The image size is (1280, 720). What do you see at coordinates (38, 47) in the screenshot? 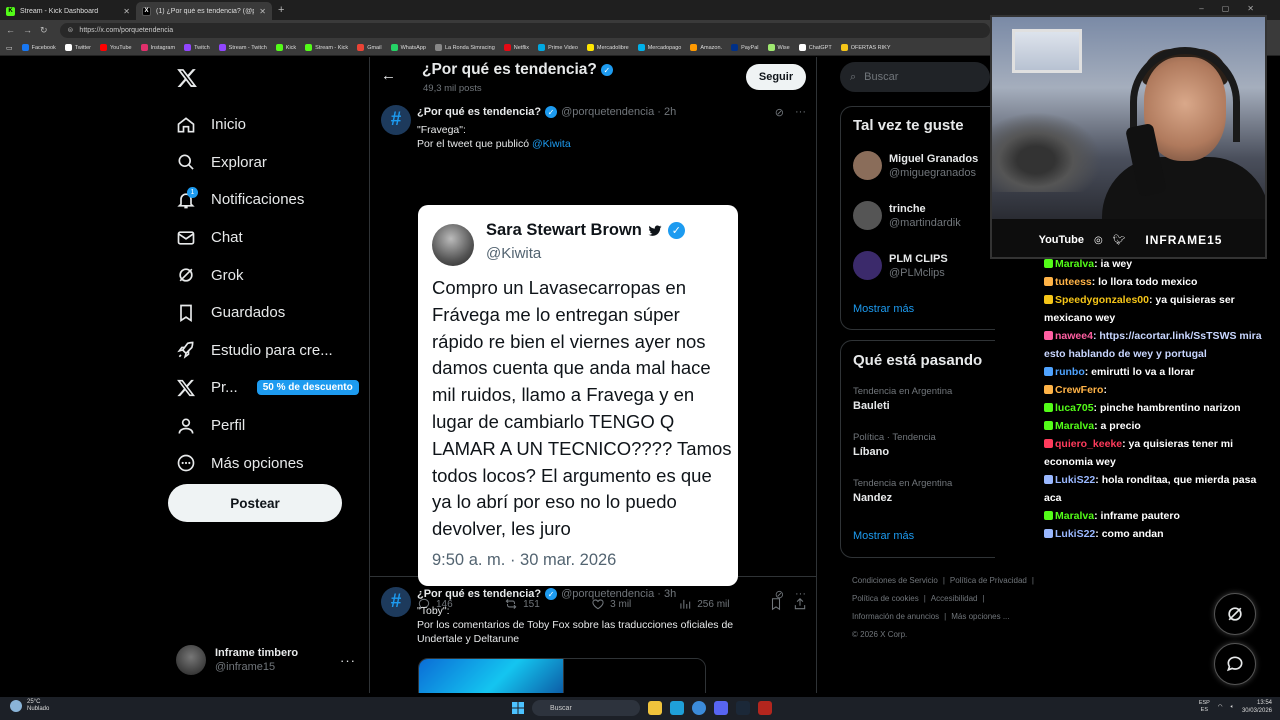
I see `bookmark-item: Facebook` at bounding box center [38, 47].